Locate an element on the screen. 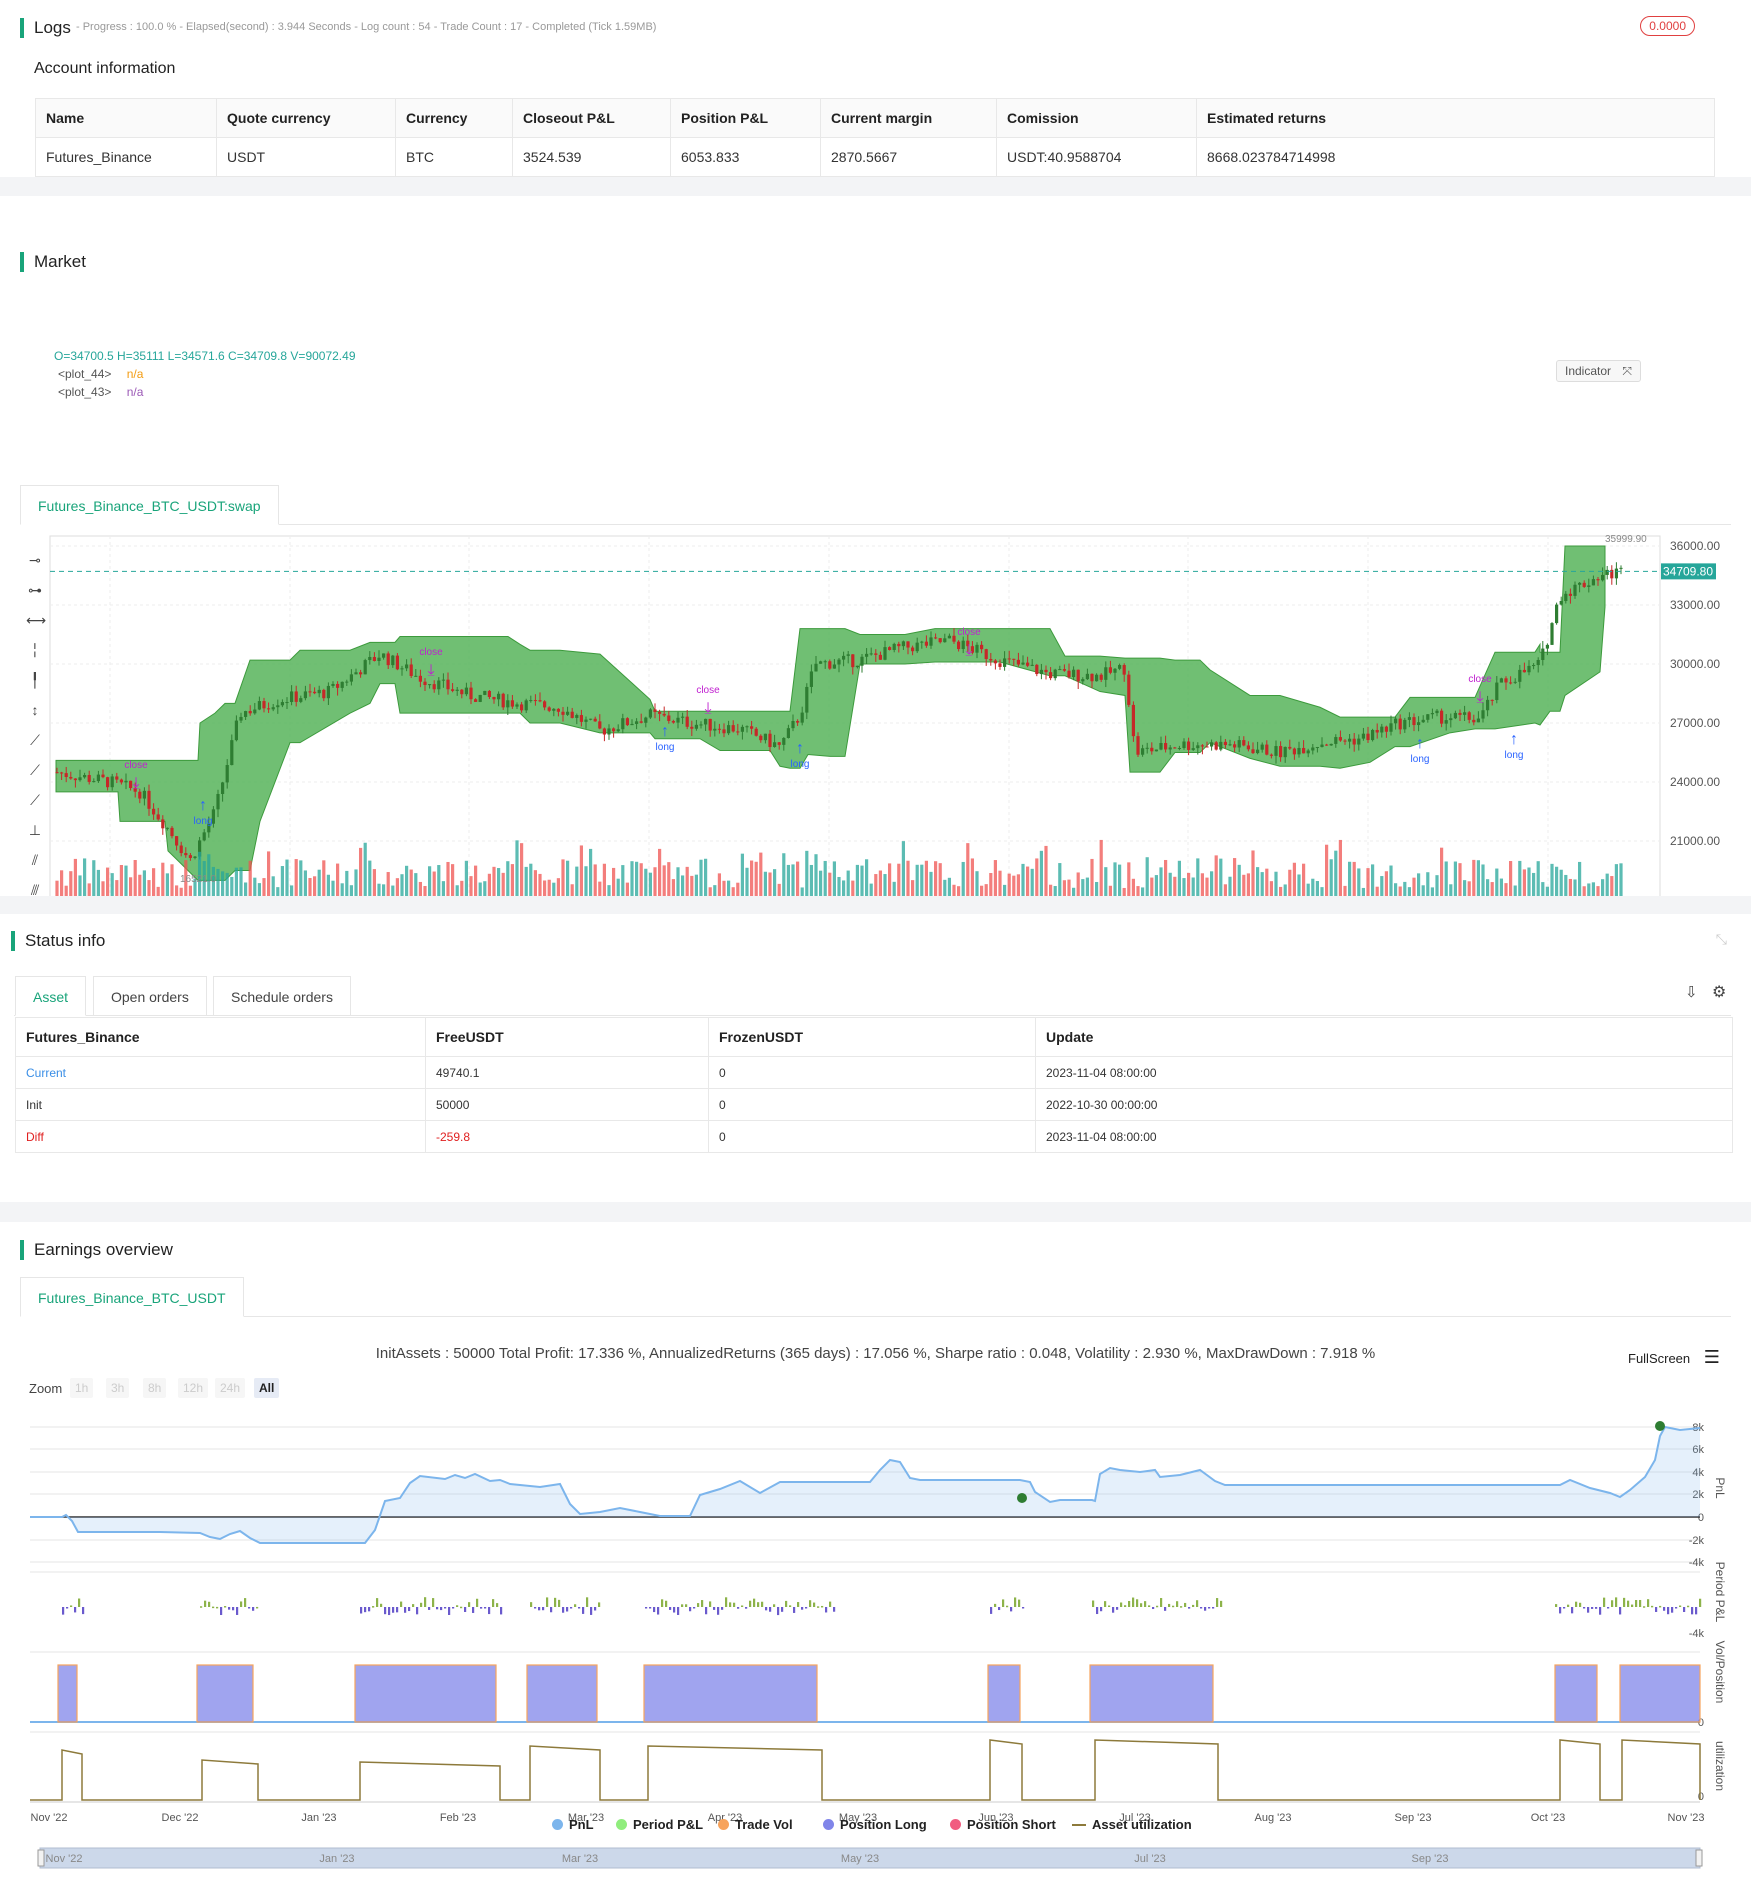  legend-item: Position Short is located at coordinates (1003, 1824).